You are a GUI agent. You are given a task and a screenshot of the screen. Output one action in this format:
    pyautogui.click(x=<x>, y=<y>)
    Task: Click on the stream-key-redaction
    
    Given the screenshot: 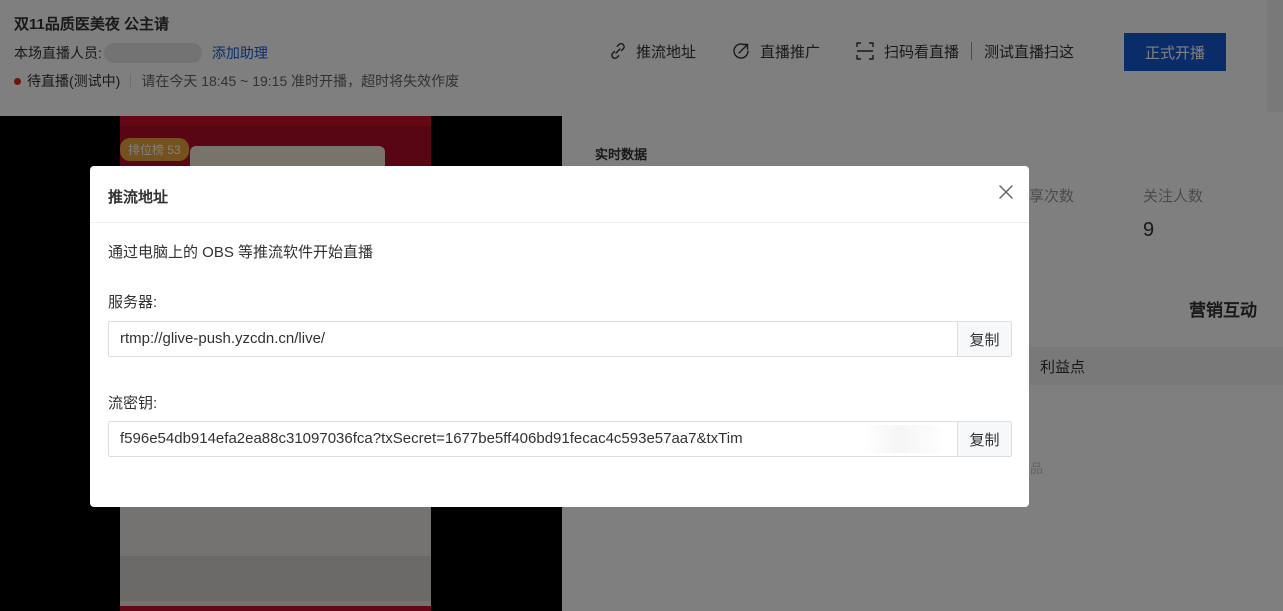 What is the action you would take?
    pyautogui.click(x=887, y=439)
    